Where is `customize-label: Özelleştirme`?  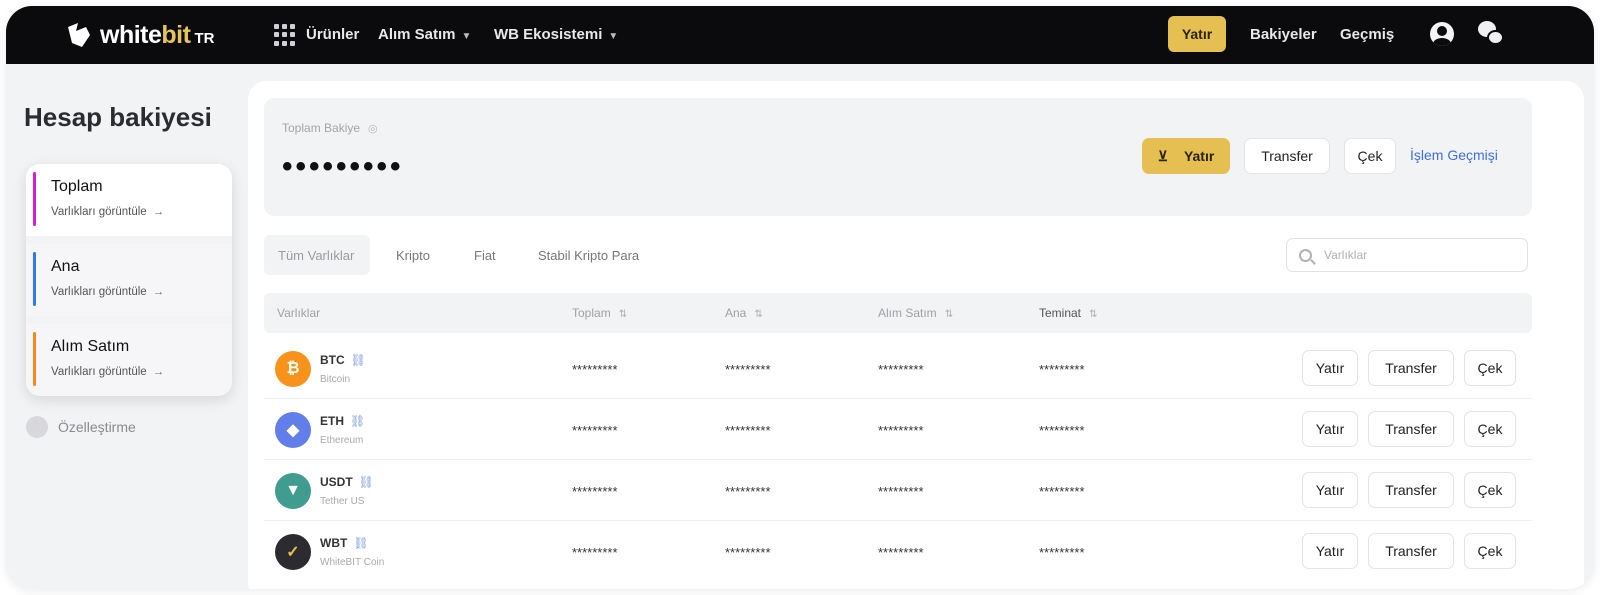
customize-label: Özelleştirme is located at coordinates (97, 427).